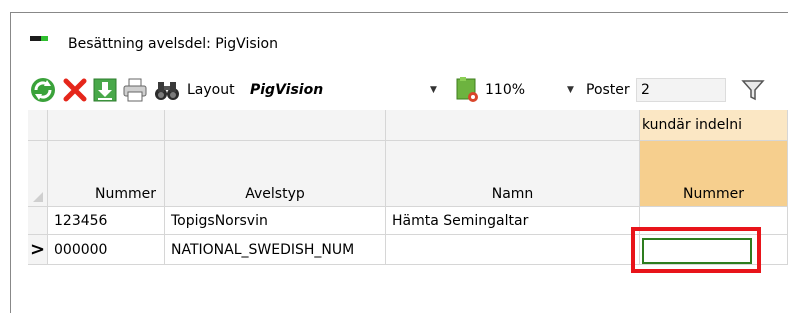  I want to click on cell-text: TopigsNorsvin, so click(219, 220).